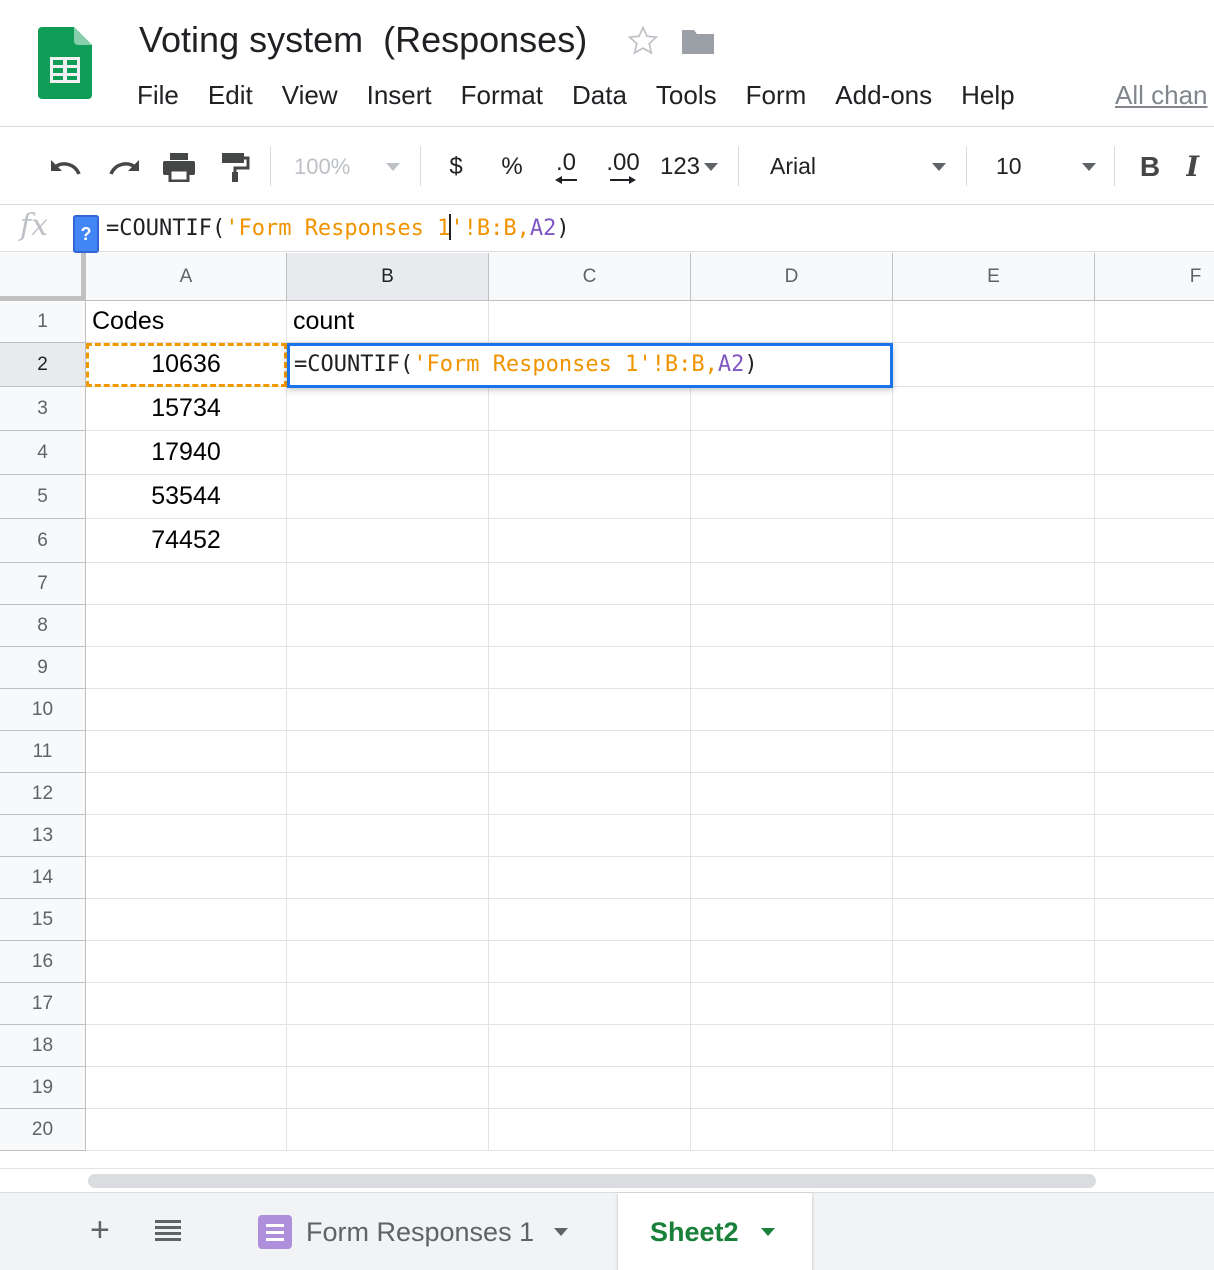  What do you see at coordinates (1154, 584) in the screenshot?
I see `cell-f7` at bounding box center [1154, 584].